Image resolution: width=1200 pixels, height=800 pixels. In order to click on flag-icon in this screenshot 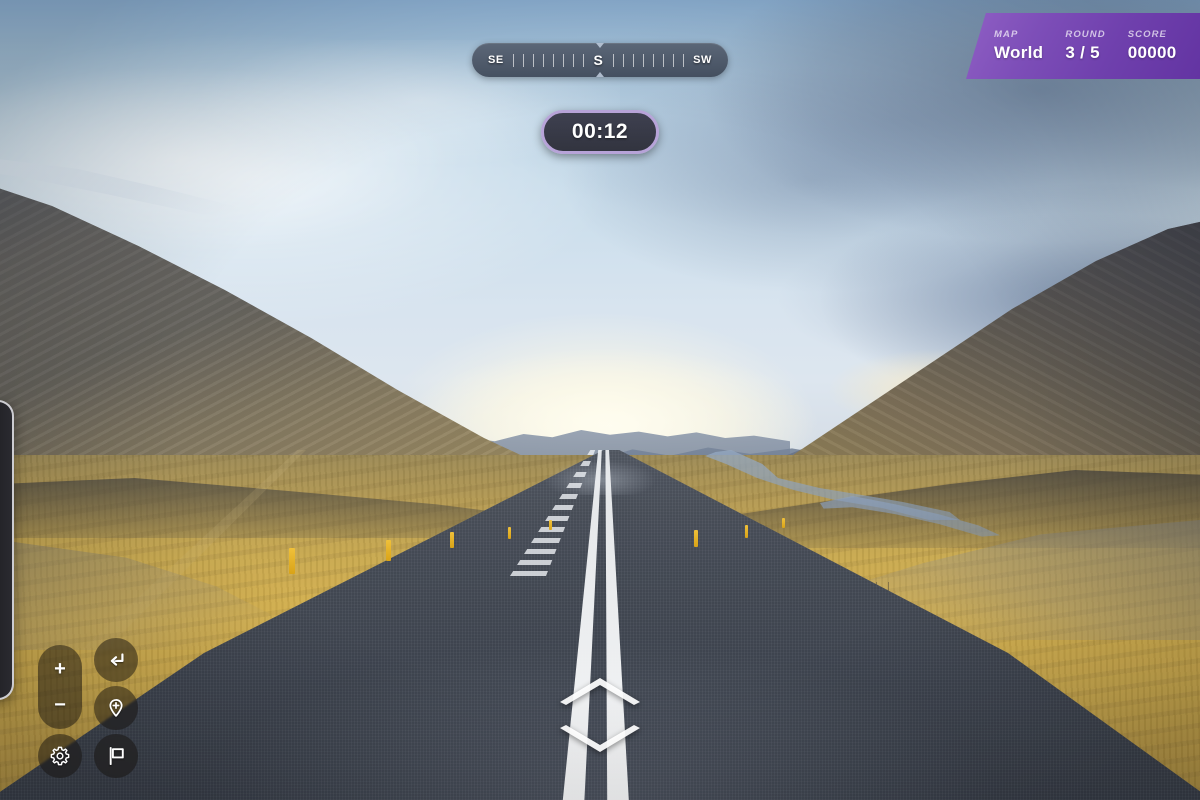, I will do `click(116, 756)`.